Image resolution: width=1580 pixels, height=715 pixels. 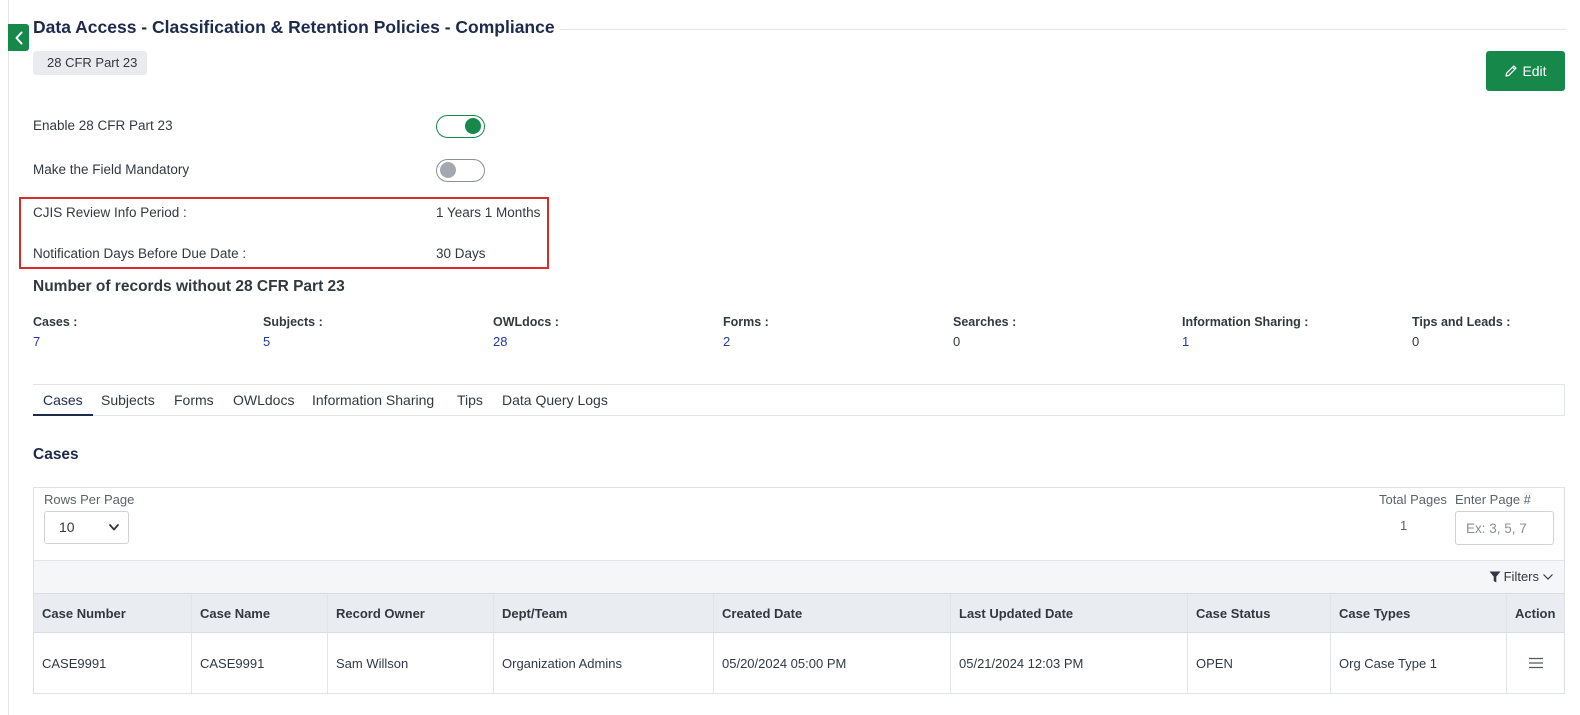 What do you see at coordinates (799, 576) in the screenshot?
I see `filter-bar: Filters` at bounding box center [799, 576].